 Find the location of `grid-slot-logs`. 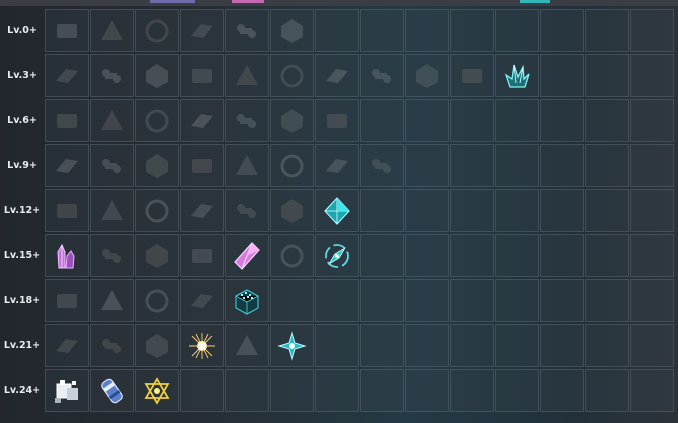

grid-slot-logs is located at coordinates (67, 30).